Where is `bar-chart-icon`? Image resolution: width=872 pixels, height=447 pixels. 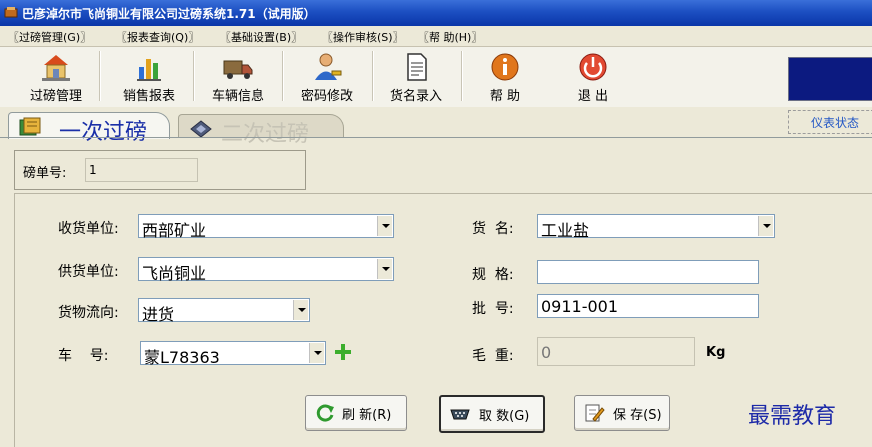 bar-chart-icon is located at coordinates (149, 70).